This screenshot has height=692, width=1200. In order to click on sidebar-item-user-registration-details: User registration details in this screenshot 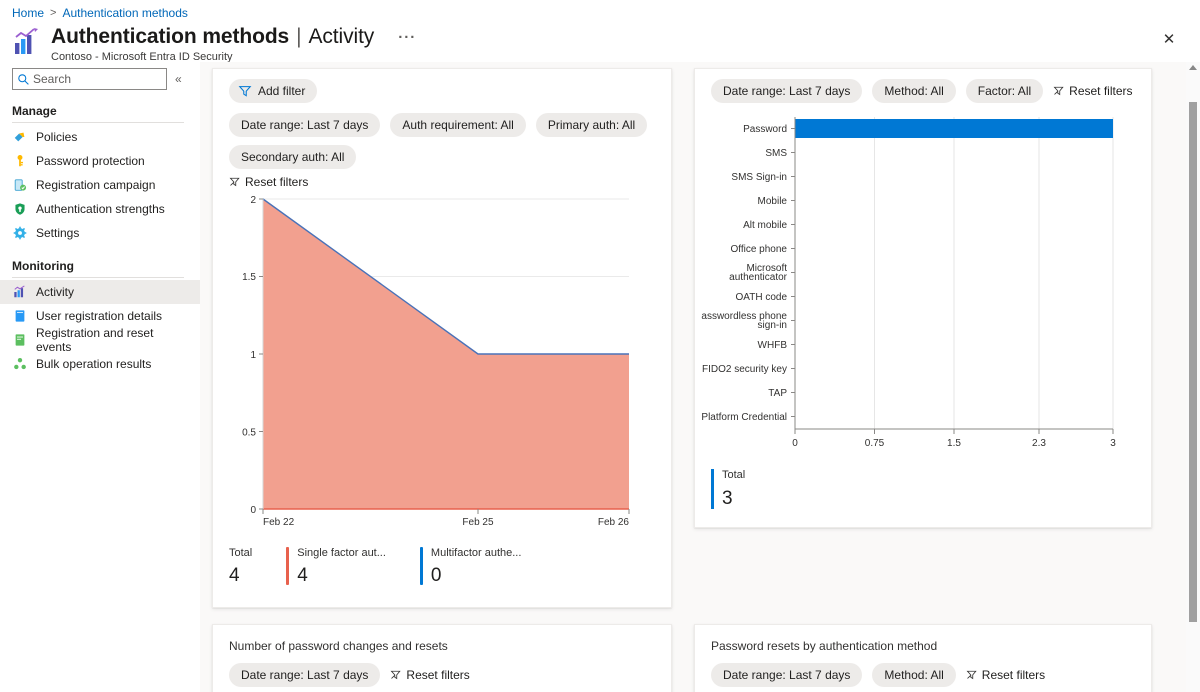, I will do `click(100, 316)`.